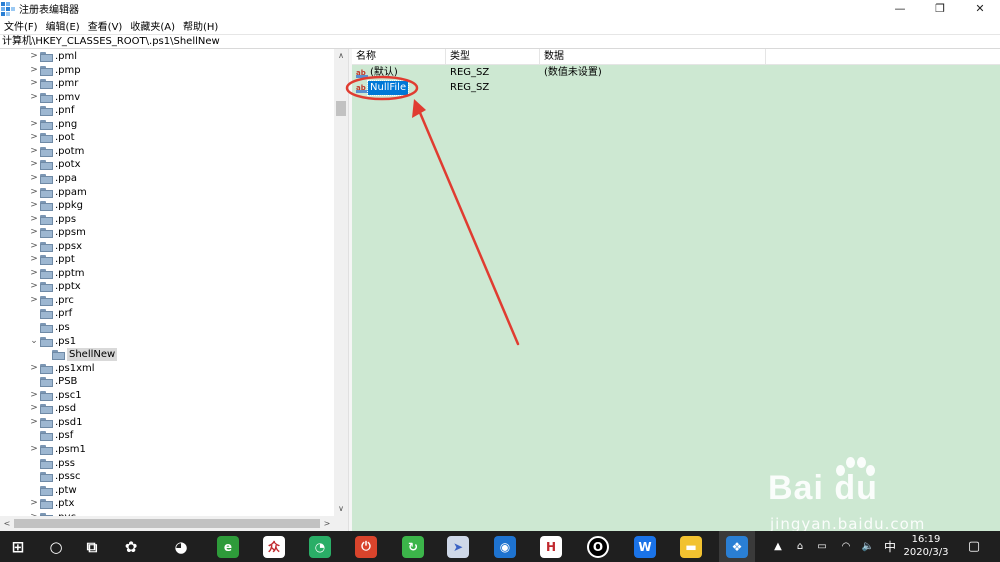 The height and width of the screenshot is (562, 1000). Describe the element at coordinates (167, 382) in the screenshot. I see `tree-item: .PSB` at that location.